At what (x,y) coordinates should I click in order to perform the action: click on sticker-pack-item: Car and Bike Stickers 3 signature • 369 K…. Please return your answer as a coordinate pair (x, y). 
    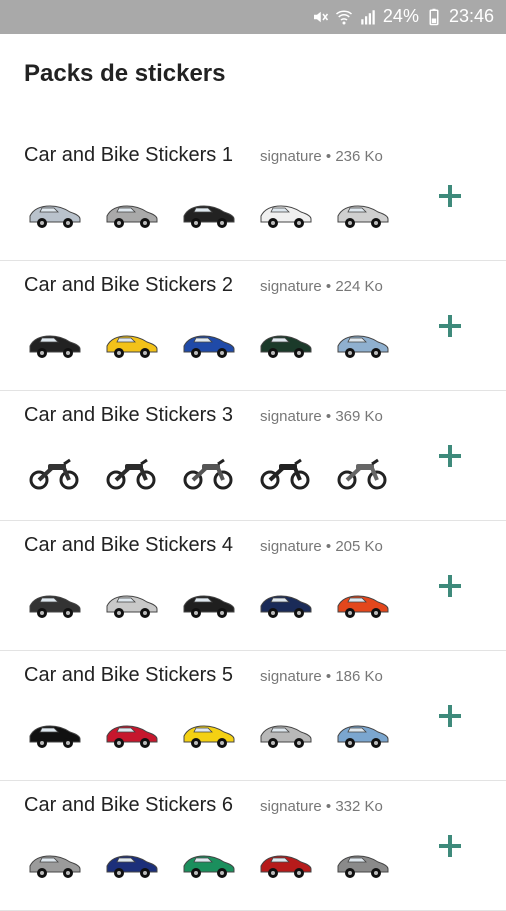
    Looking at the image, I should click on (253, 455).